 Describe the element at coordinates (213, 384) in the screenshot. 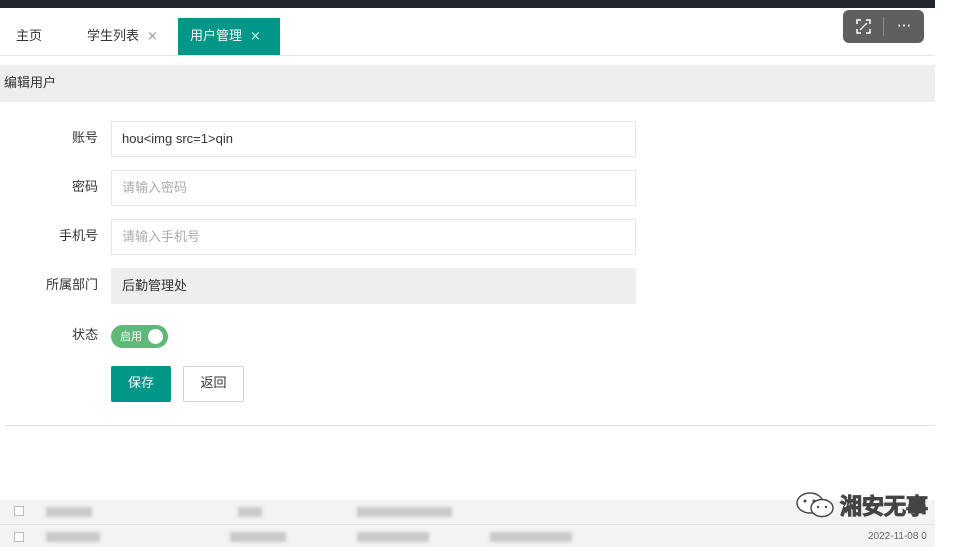

I see `back-button: 返回` at that location.